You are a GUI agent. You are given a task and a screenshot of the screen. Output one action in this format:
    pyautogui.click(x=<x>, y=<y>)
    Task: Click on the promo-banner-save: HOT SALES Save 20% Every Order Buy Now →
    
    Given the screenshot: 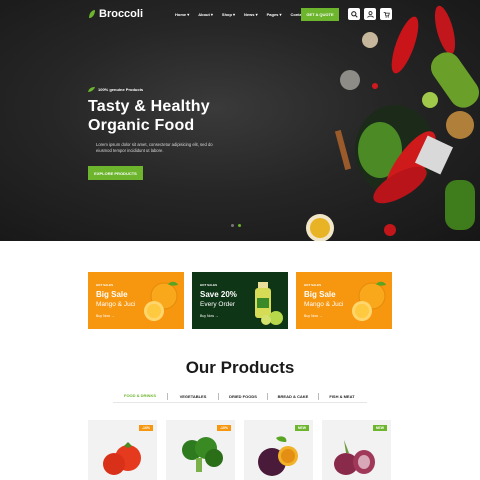 What is the action you would take?
    pyautogui.click(x=240, y=300)
    